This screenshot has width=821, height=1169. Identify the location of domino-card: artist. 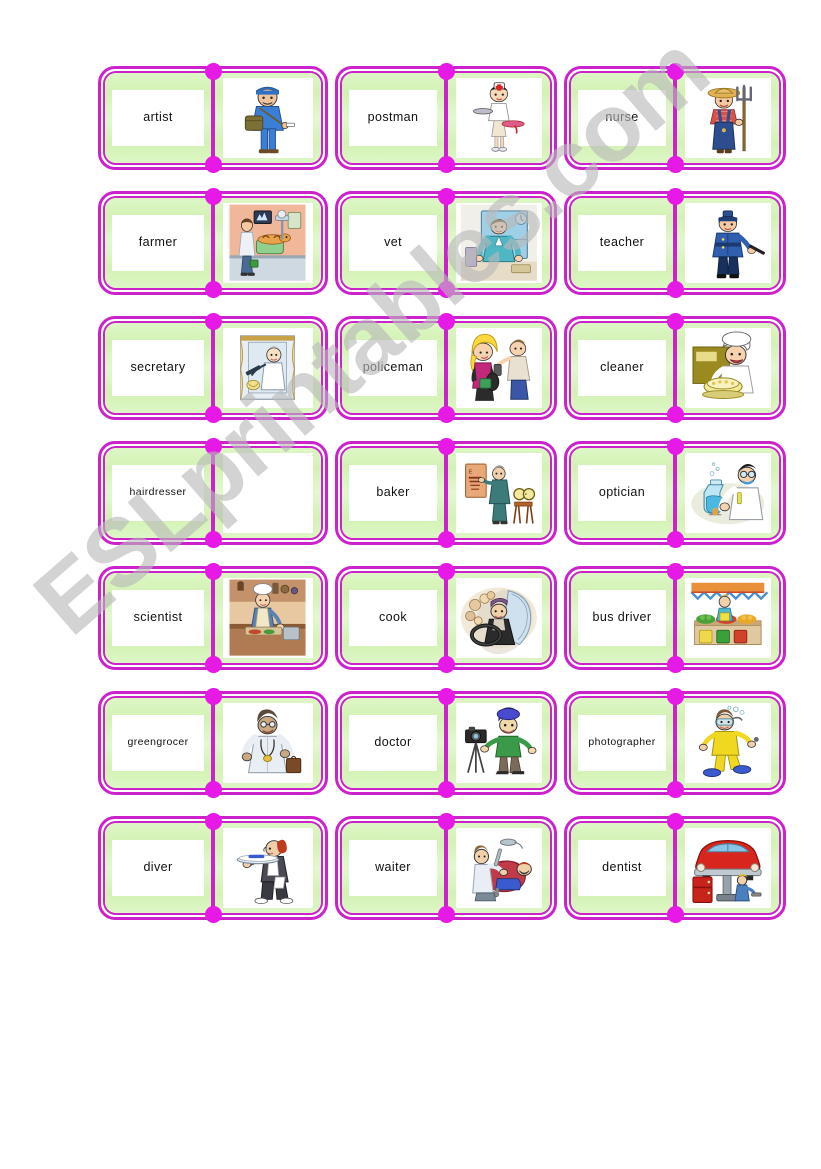
(213, 118).